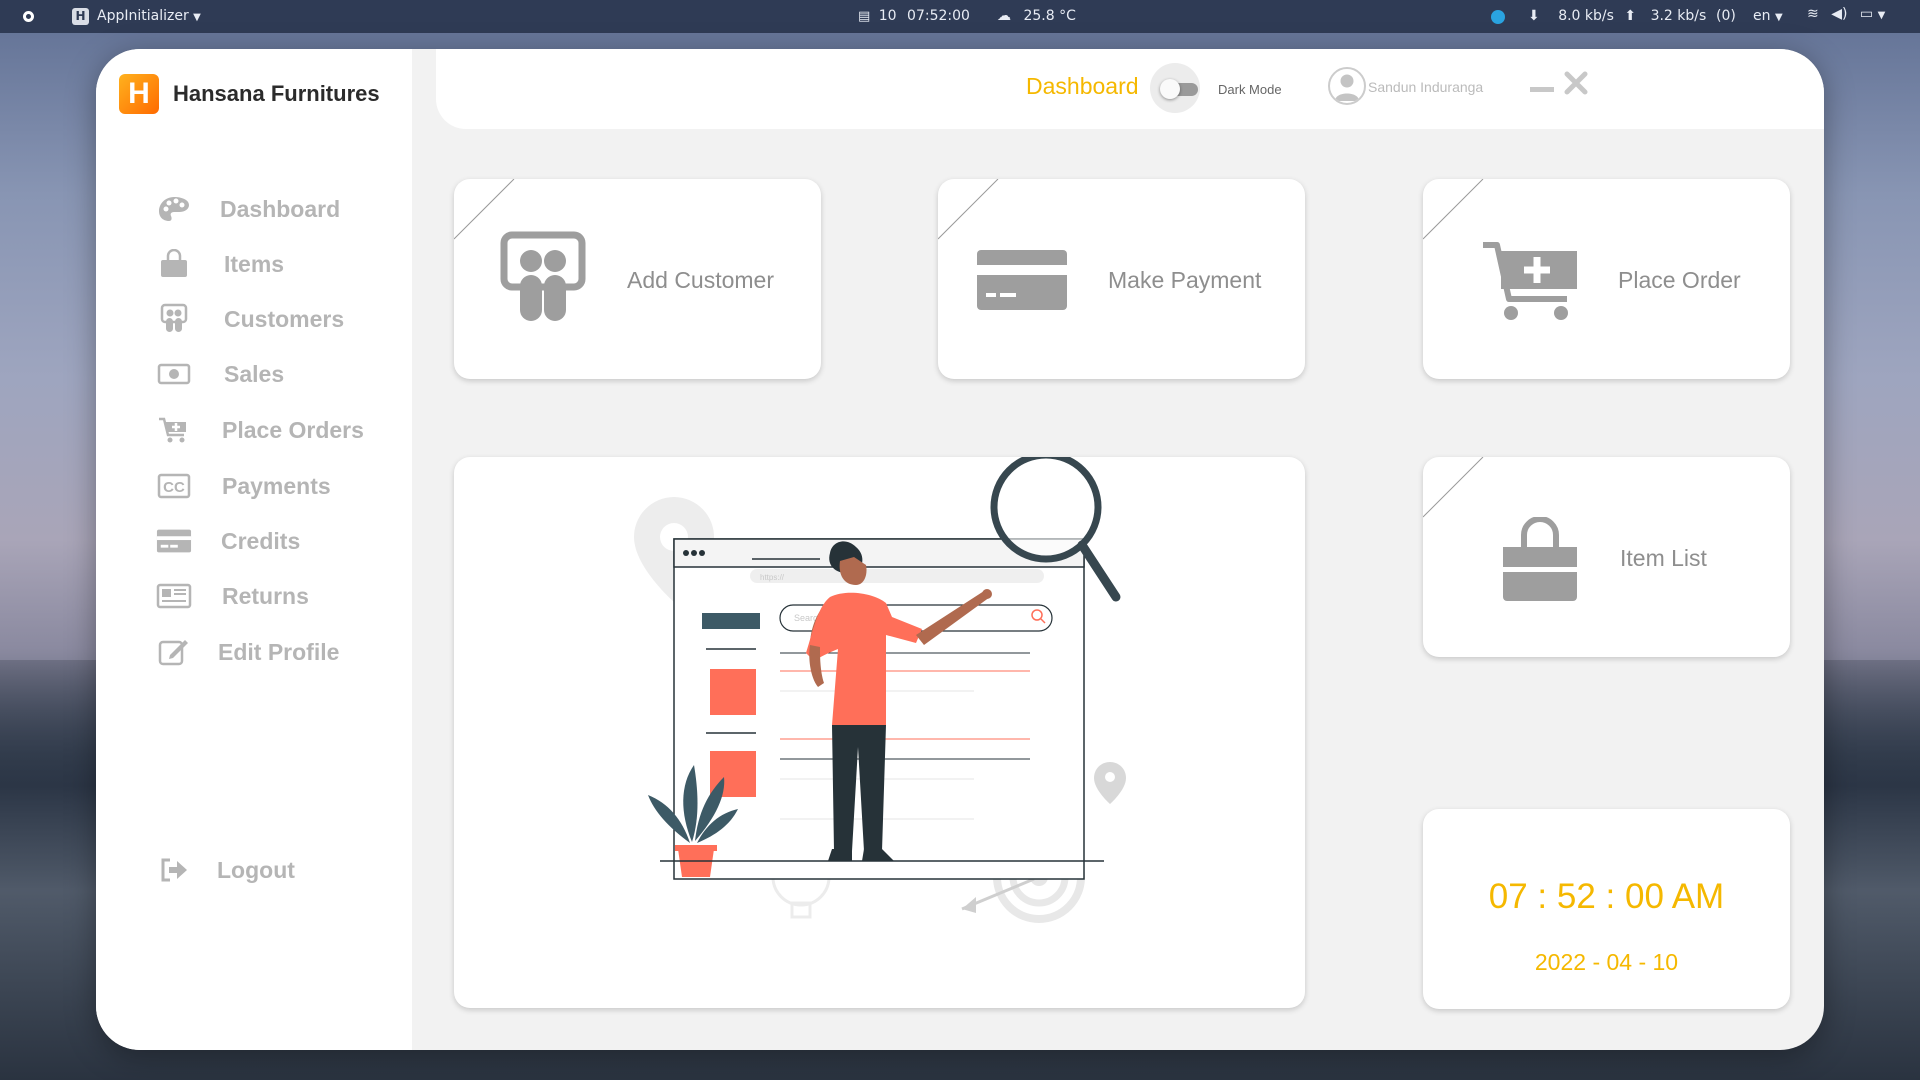 The image size is (1920, 1080). I want to click on edit-icon, so click(174, 652).